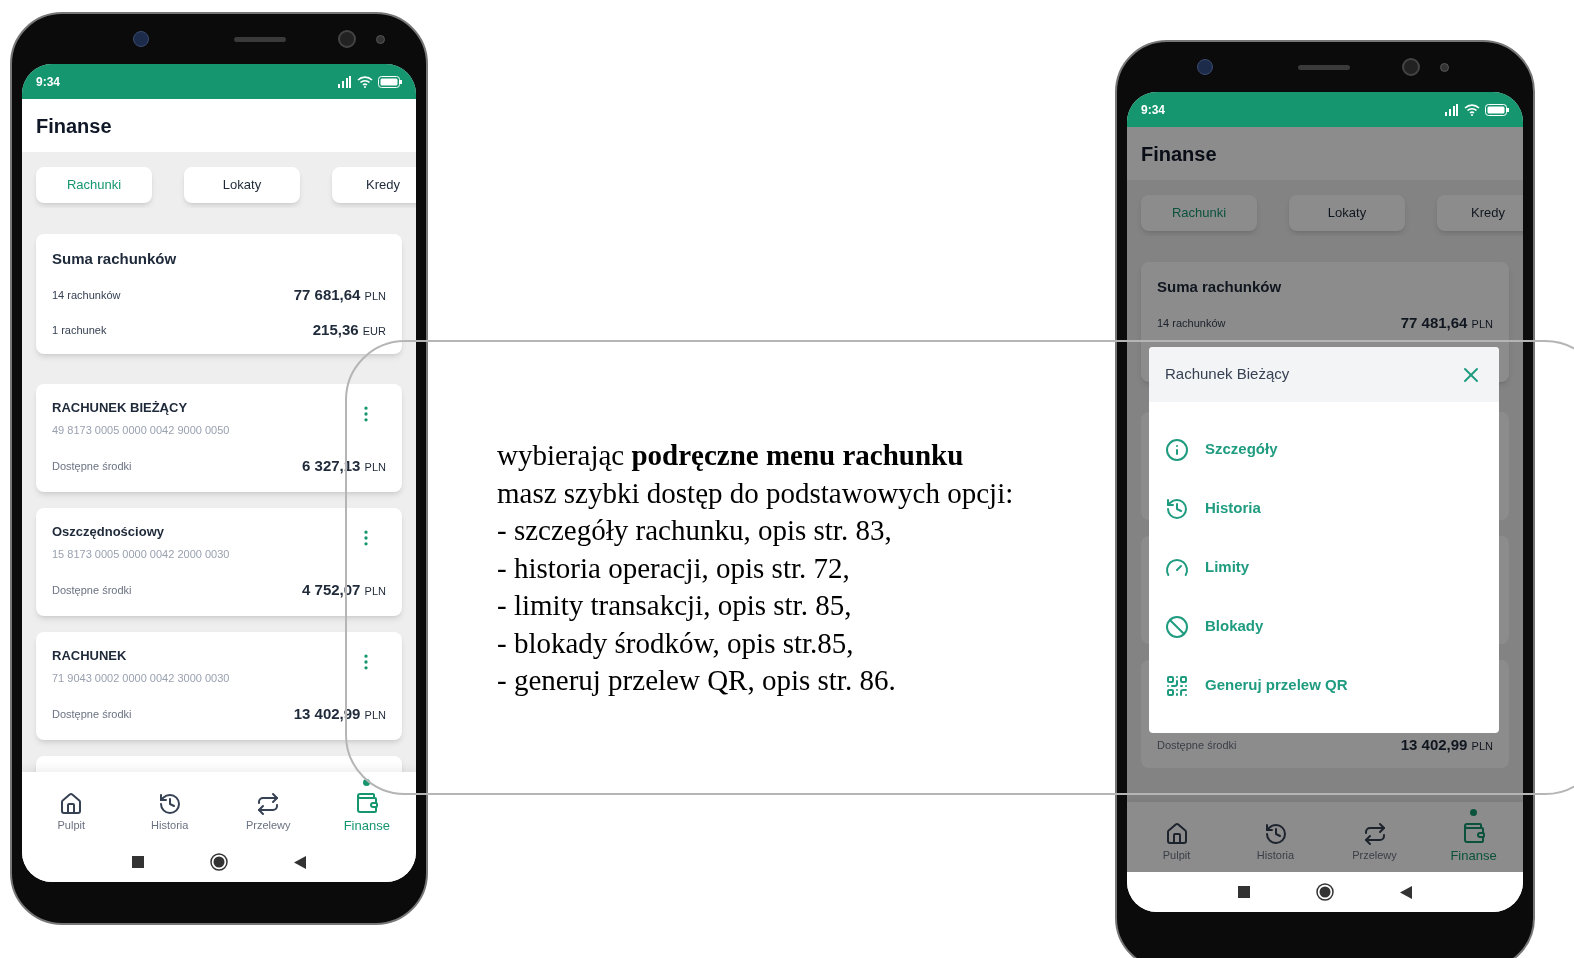 Image resolution: width=1574 pixels, height=958 pixels. I want to click on amount: 13 402,99 PLN, so click(1446, 744).